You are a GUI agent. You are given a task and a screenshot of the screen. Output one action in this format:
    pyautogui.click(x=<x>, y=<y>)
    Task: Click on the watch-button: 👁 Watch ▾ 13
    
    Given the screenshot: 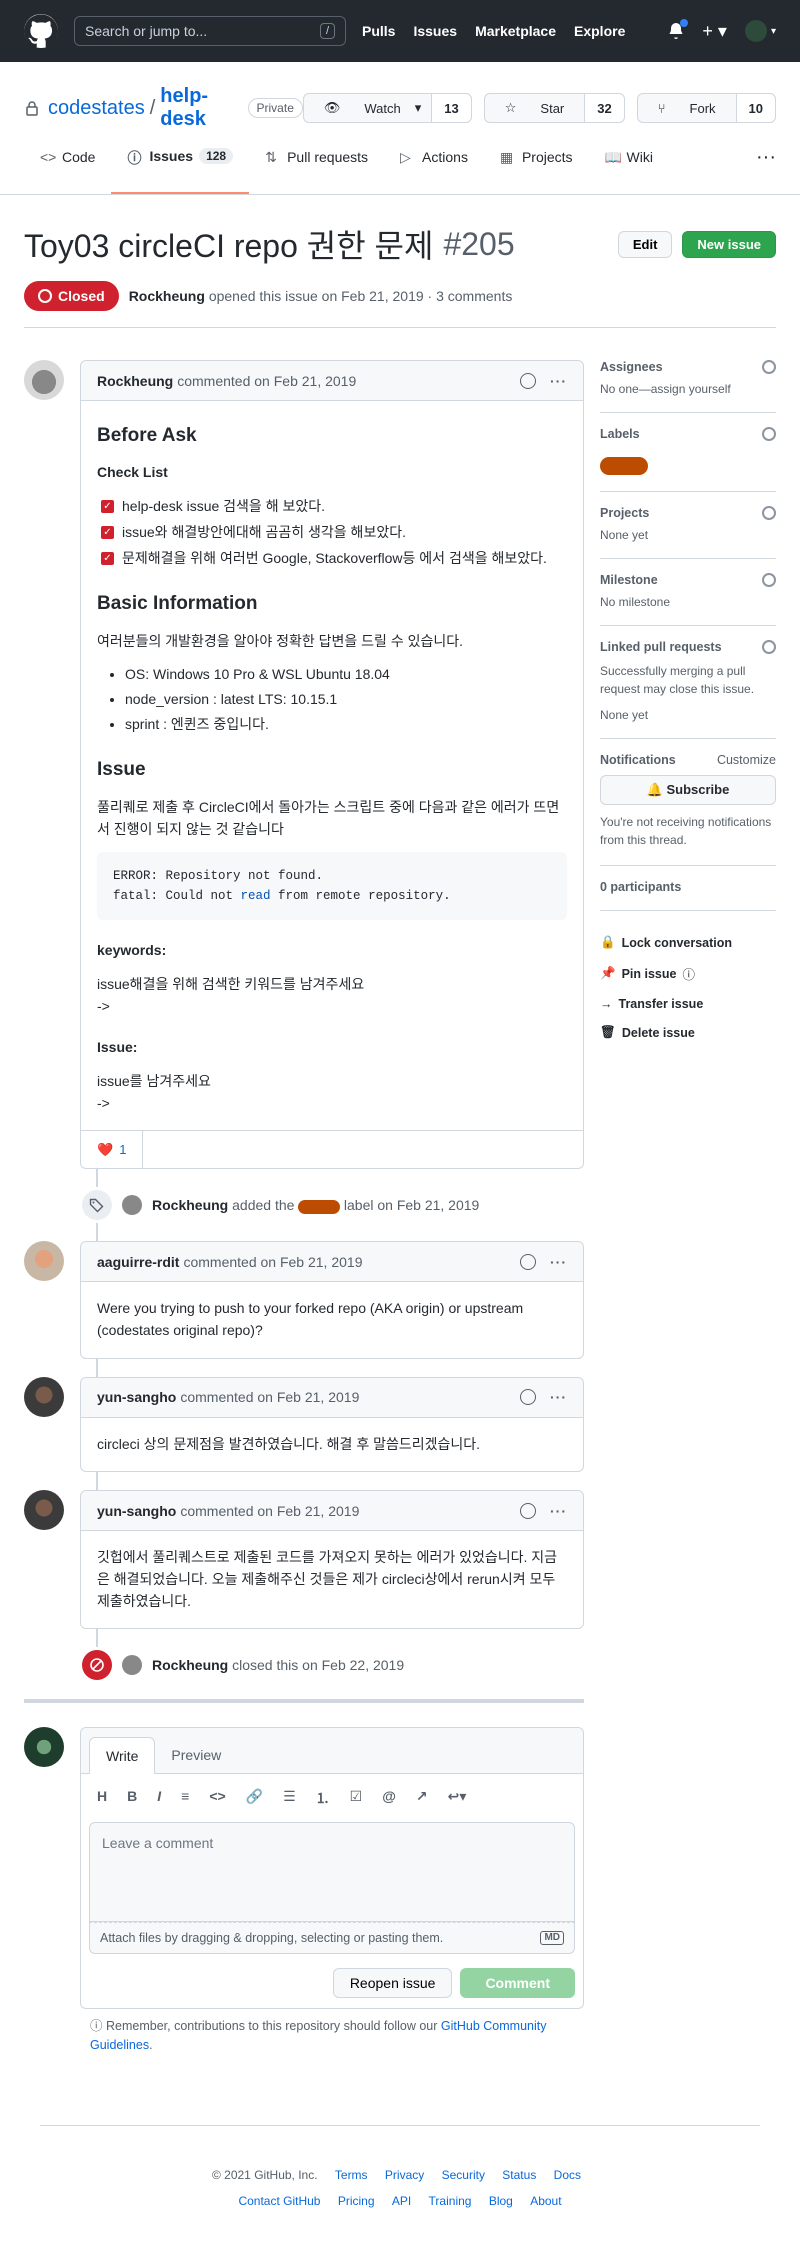 What is the action you would take?
    pyautogui.click(x=387, y=108)
    